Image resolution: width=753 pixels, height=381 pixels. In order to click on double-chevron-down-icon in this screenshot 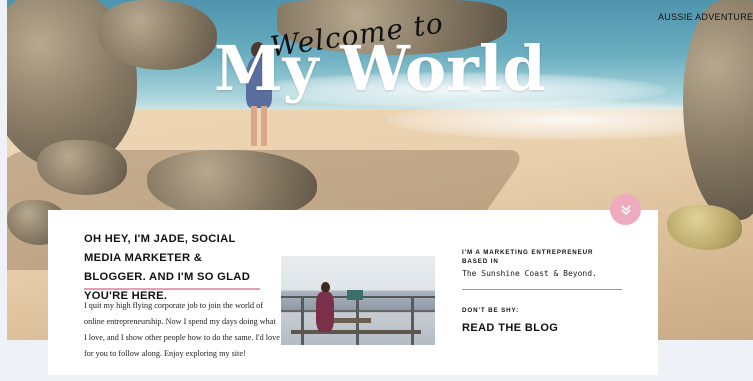, I will do `click(625, 209)`.